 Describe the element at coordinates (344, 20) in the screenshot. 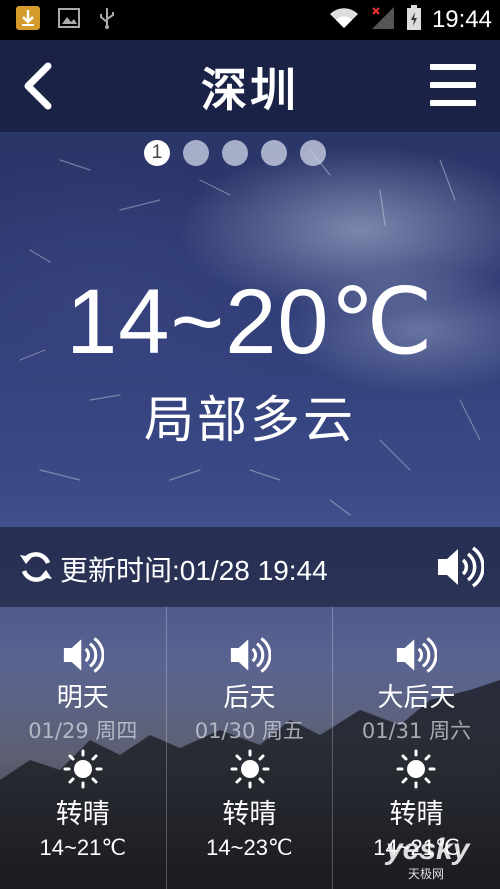

I see `wifi-icon` at that location.